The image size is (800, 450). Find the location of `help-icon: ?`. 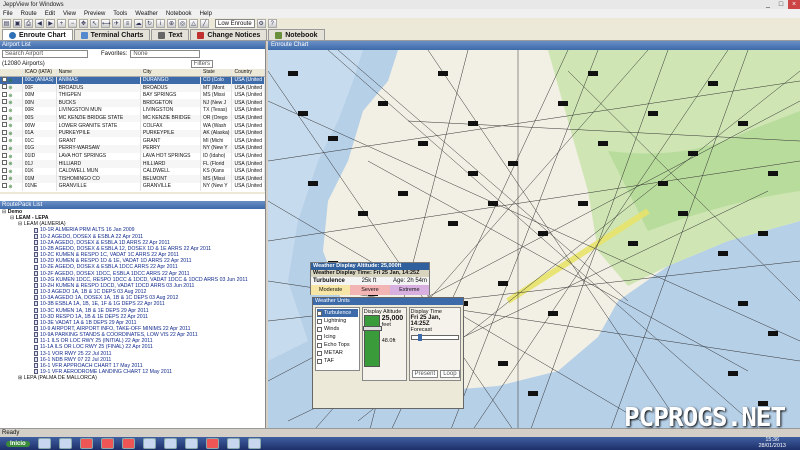

help-icon: ? is located at coordinates (272, 23).